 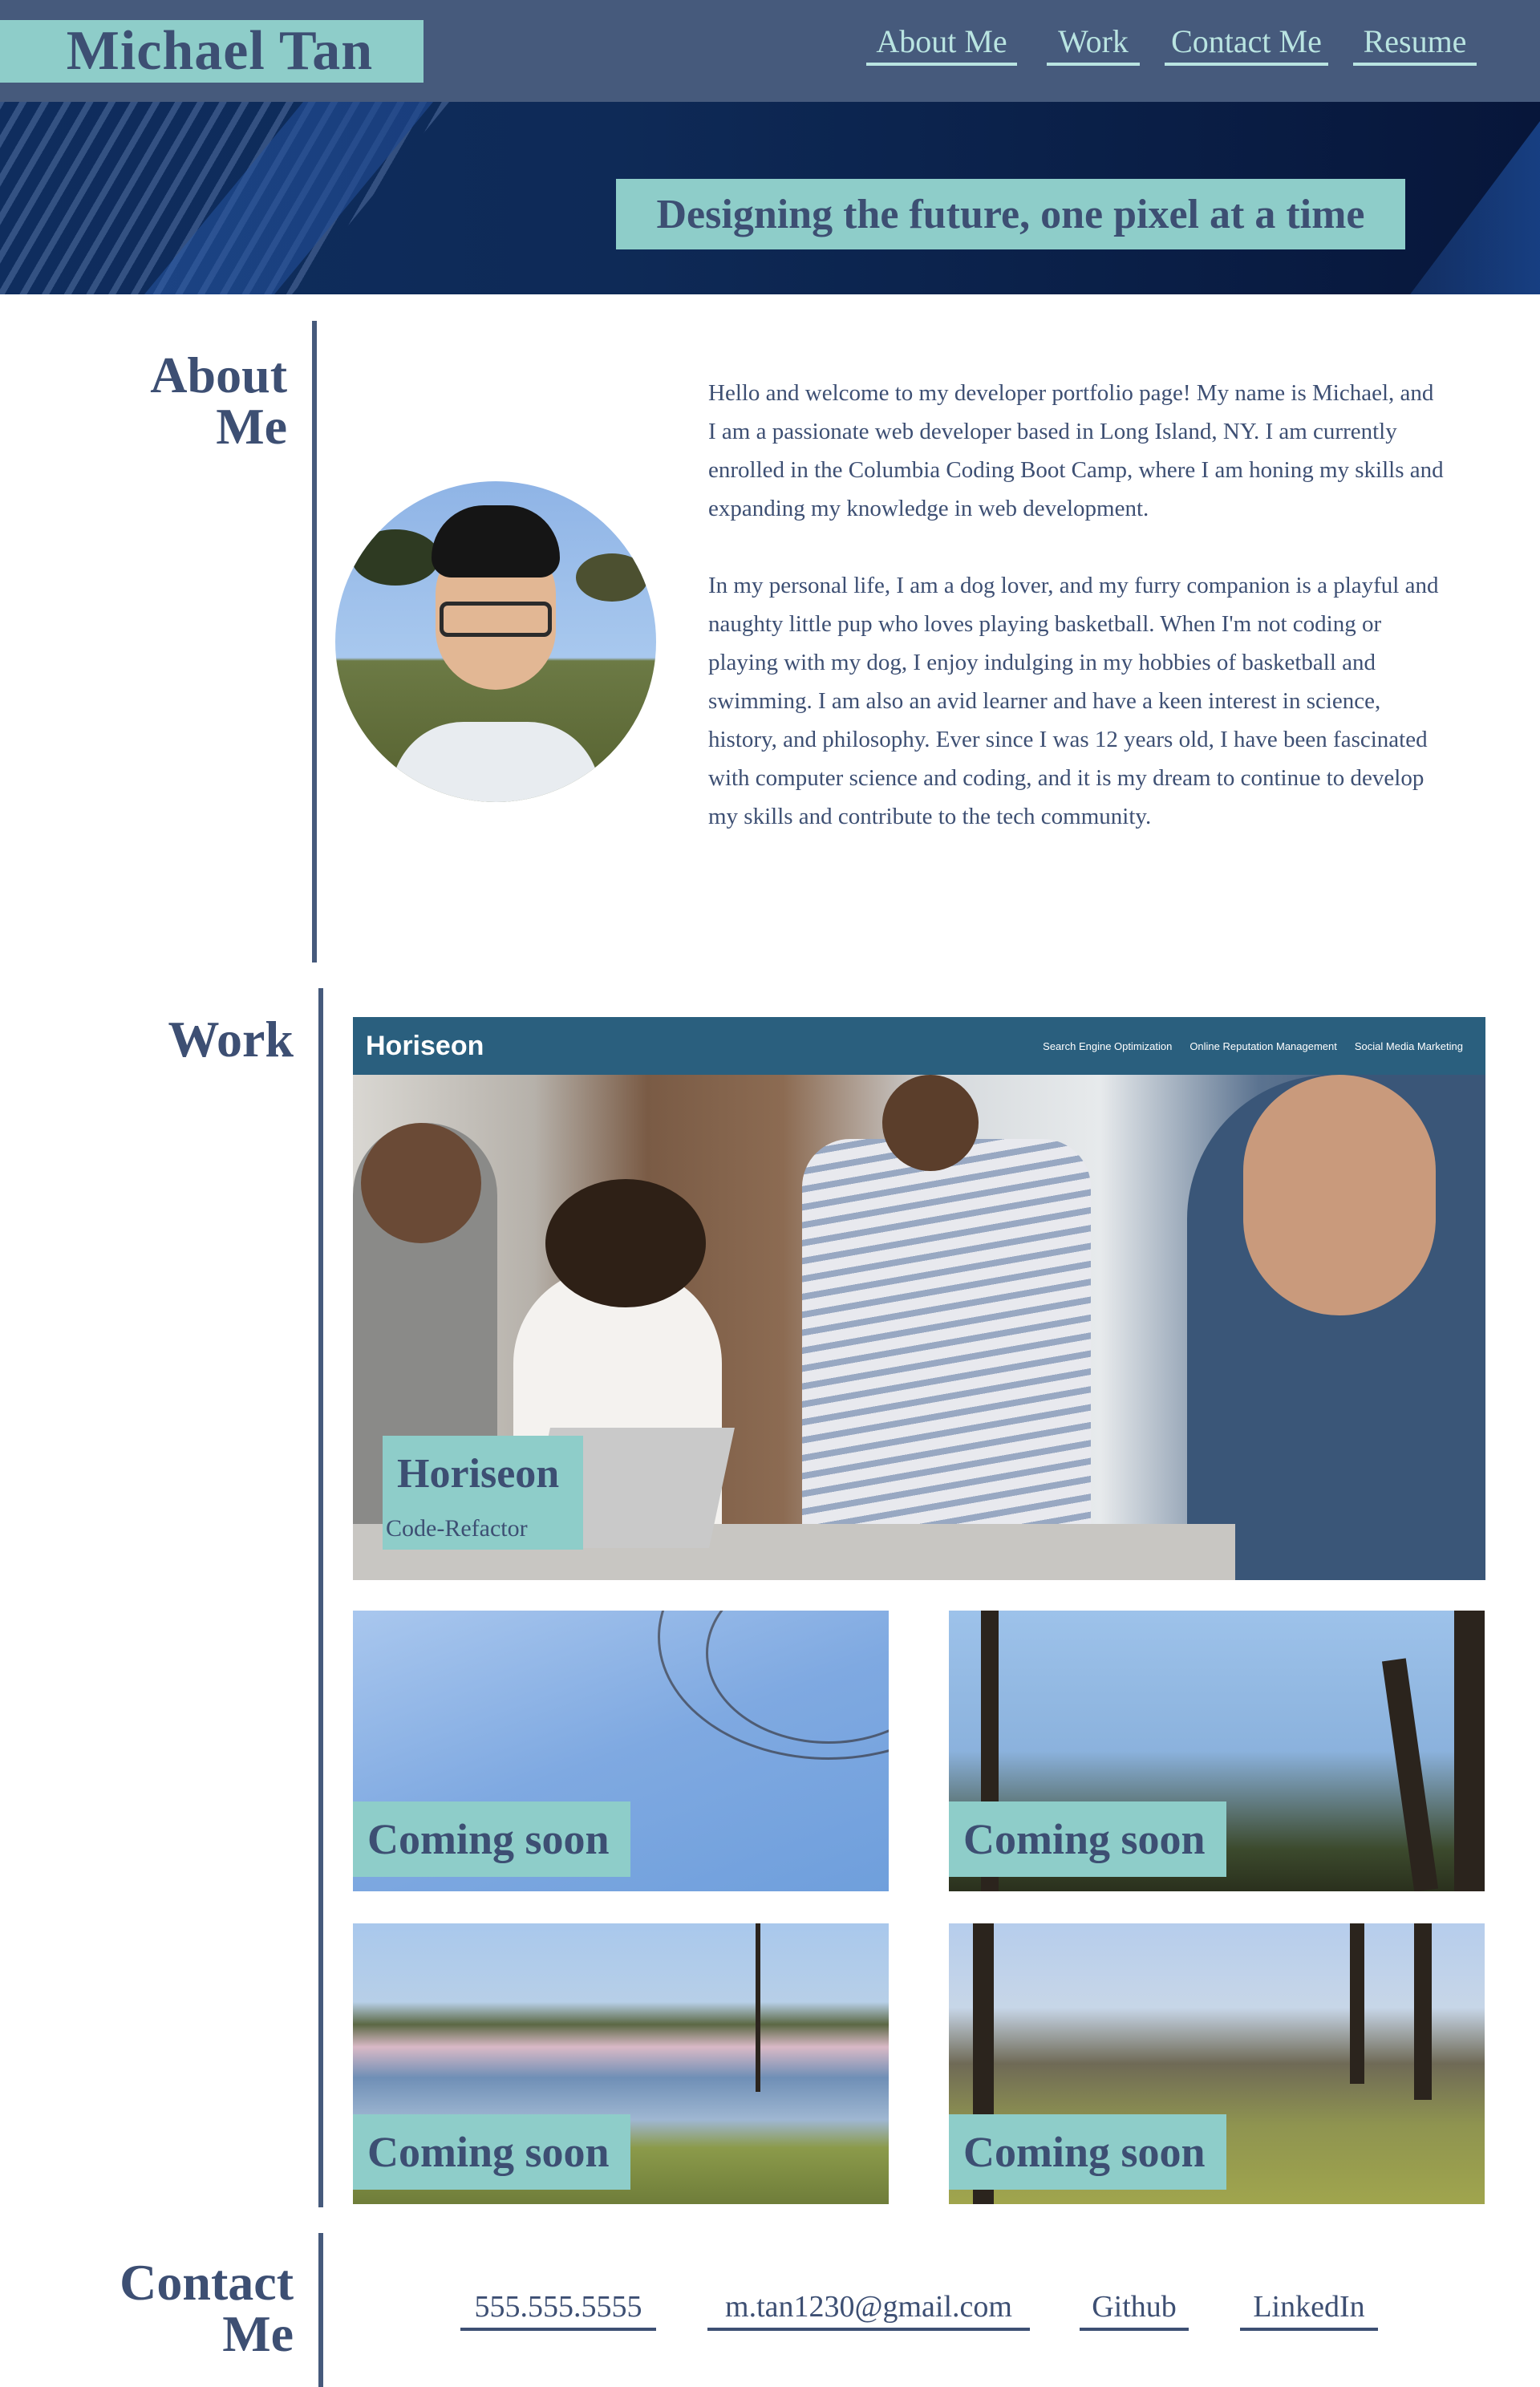 What do you see at coordinates (495, 762) in the screenshot?
I see `photo-shirt` at bounding box center [495, 762].